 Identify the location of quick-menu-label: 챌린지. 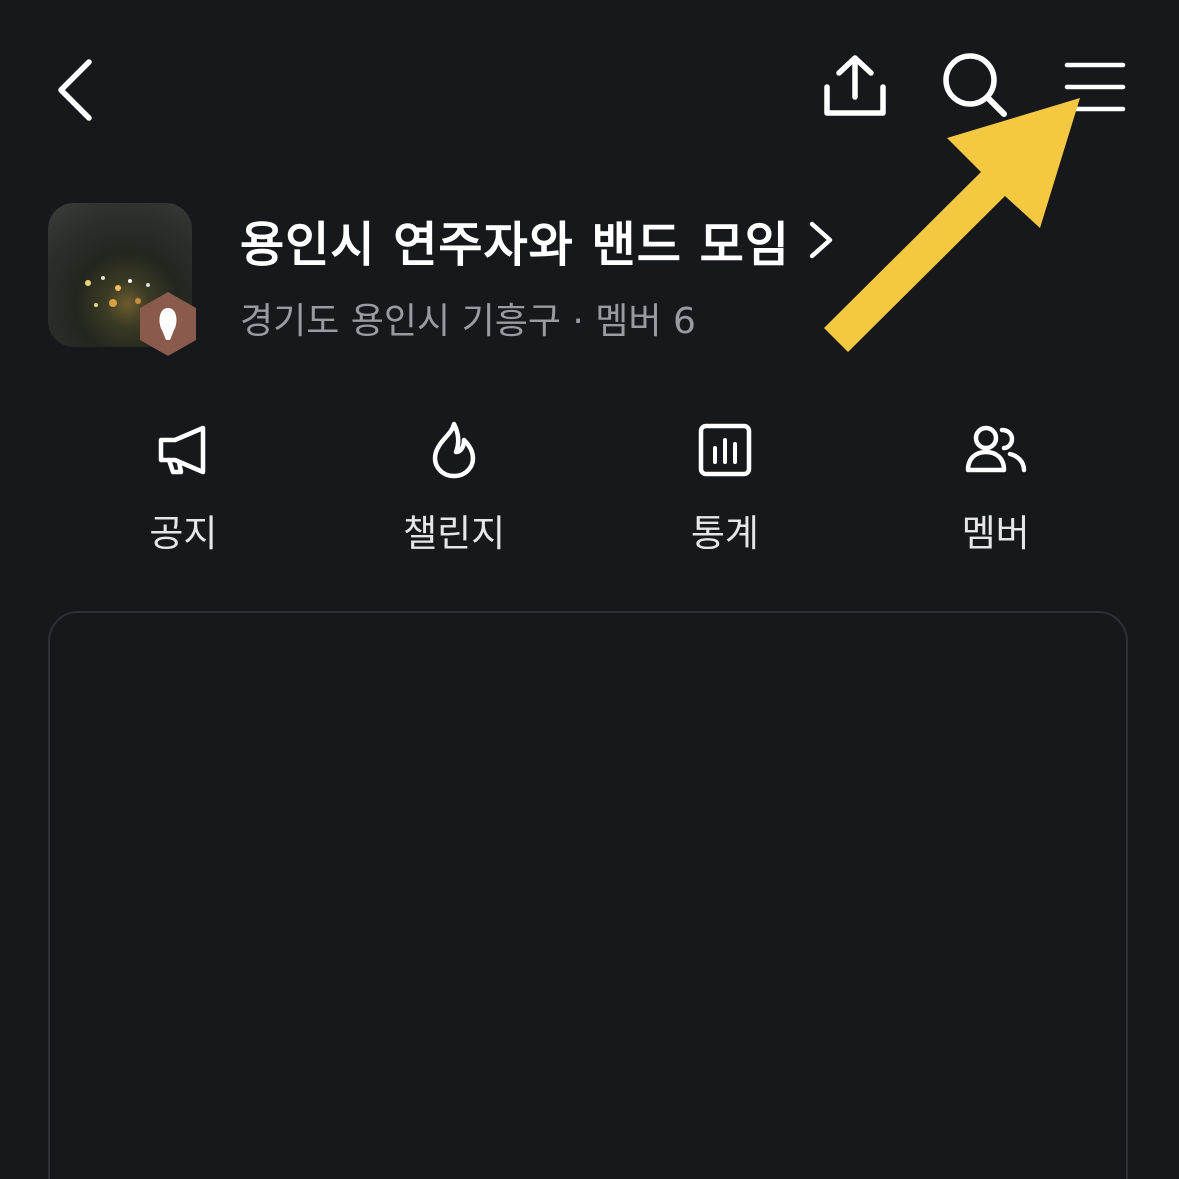
(454, 533).